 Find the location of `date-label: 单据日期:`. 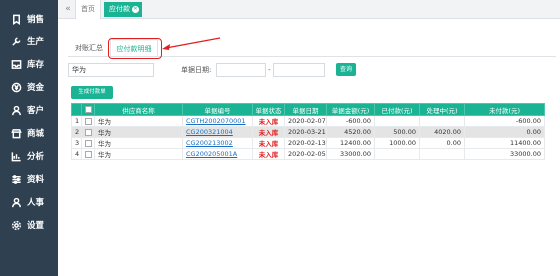

date-label: 单据日期: is located at coordinates (196, 70).